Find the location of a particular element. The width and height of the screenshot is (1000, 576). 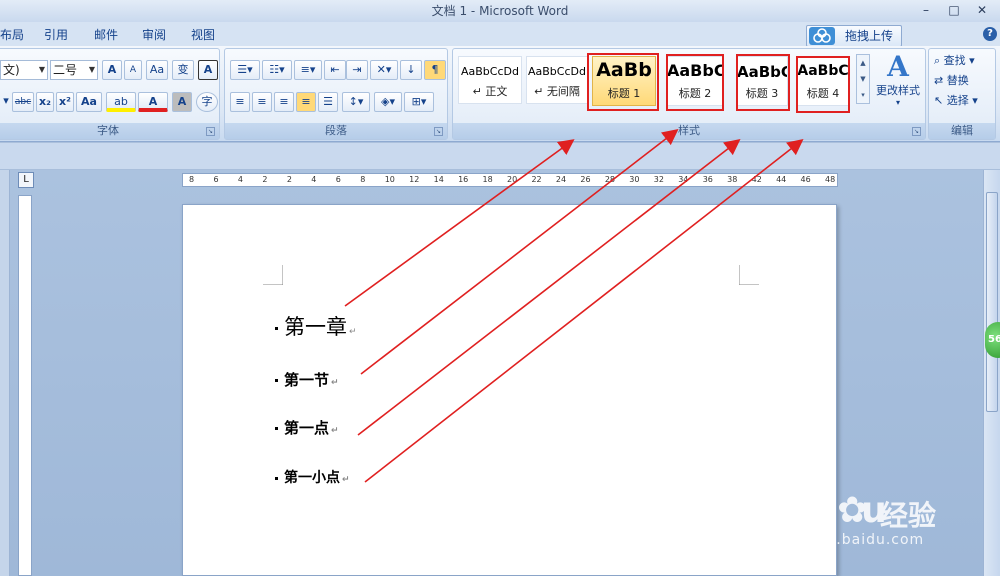

change-case-icon: Aa is located at coordinates (89, 101).